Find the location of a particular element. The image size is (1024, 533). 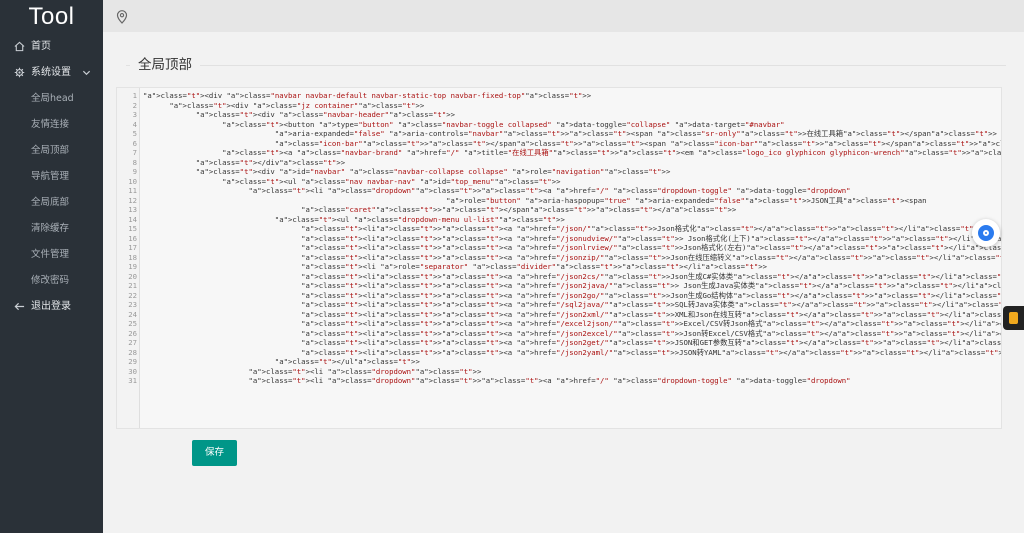

line-number: 26 is located at coordinates (132, 333).